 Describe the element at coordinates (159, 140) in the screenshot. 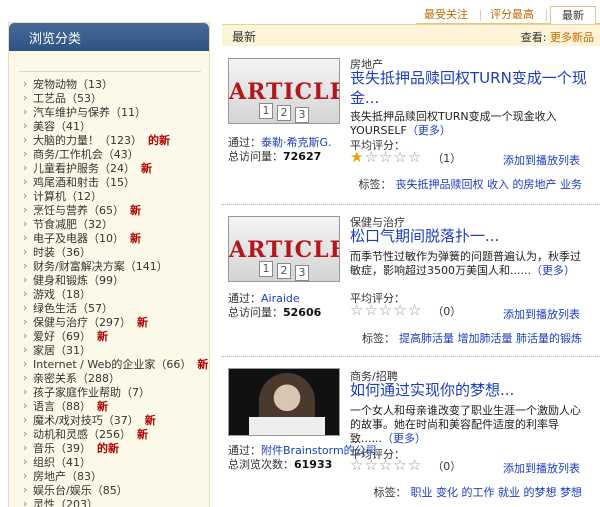

I see `new-badge: 的新` at that location.